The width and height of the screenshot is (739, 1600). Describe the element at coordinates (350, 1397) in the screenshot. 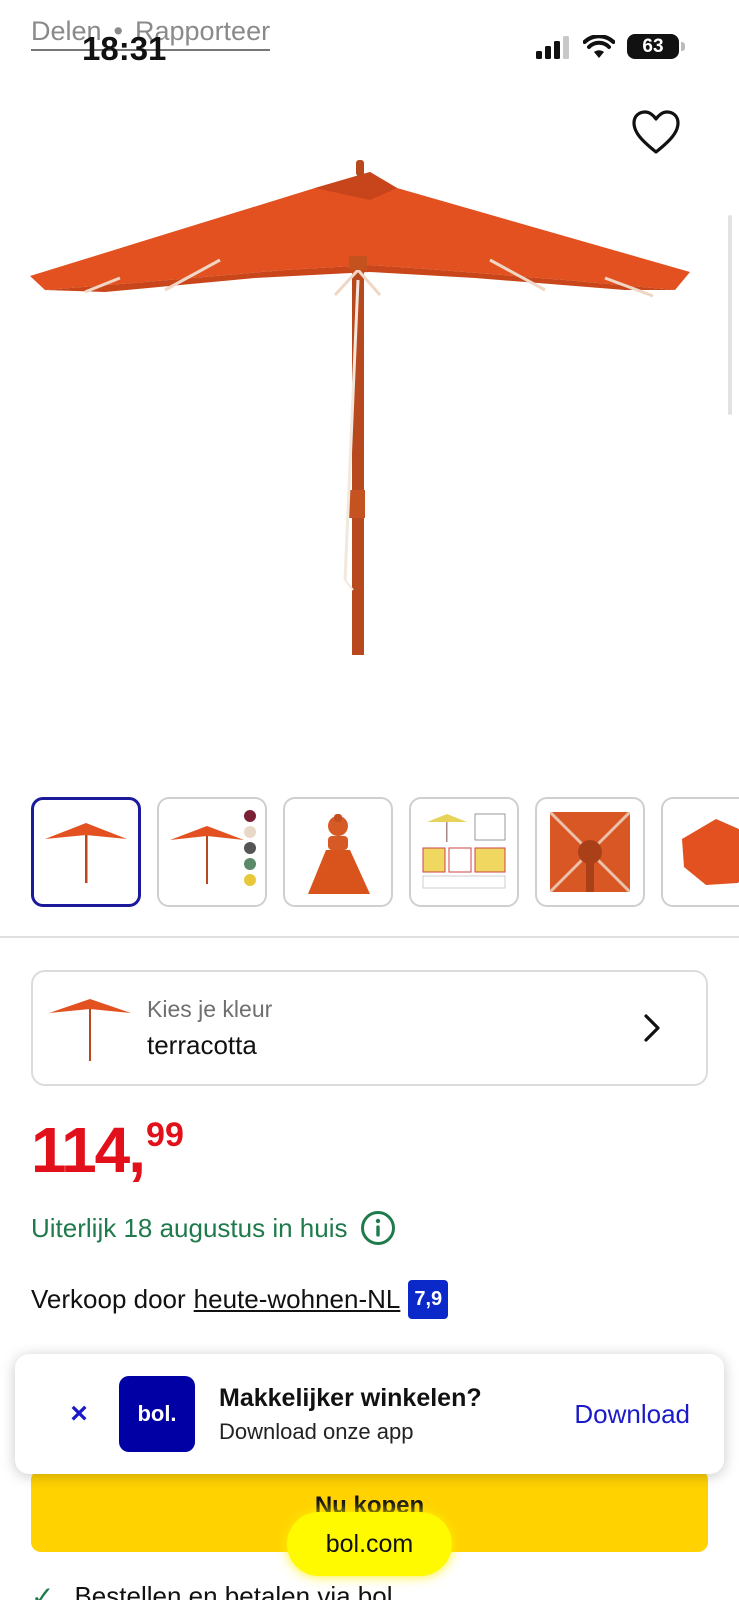

I see `banner-title: Makkelijker winkelen?` at that location.